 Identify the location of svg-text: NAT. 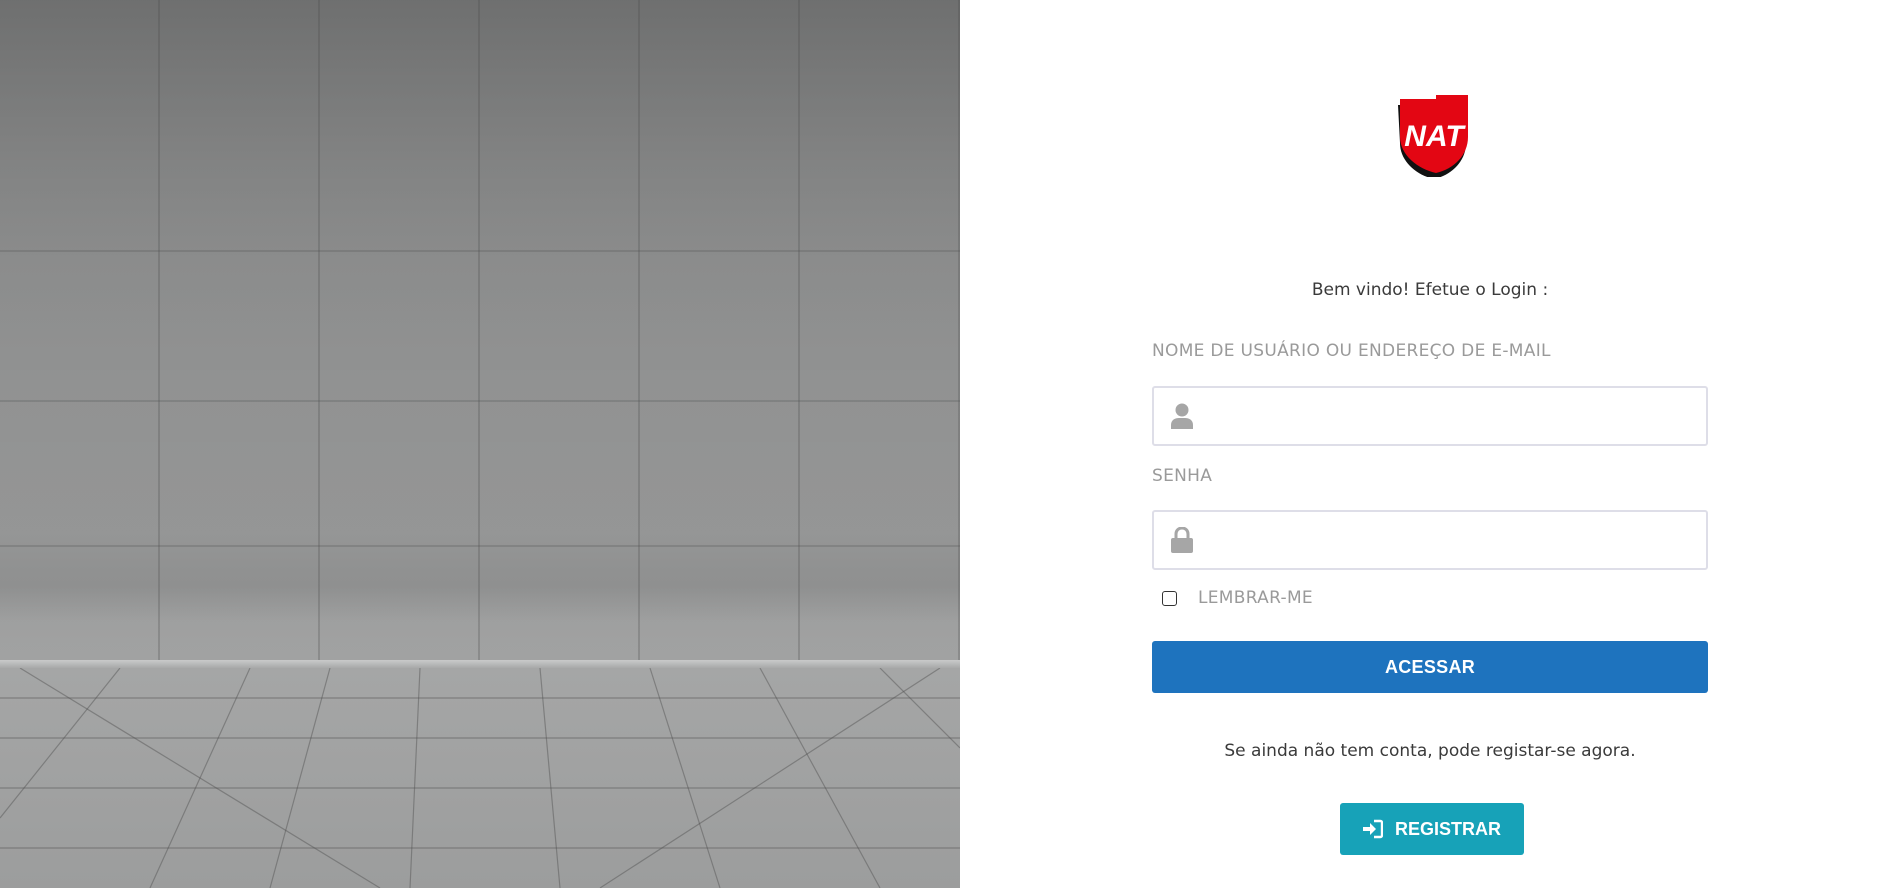
(1435, 136).